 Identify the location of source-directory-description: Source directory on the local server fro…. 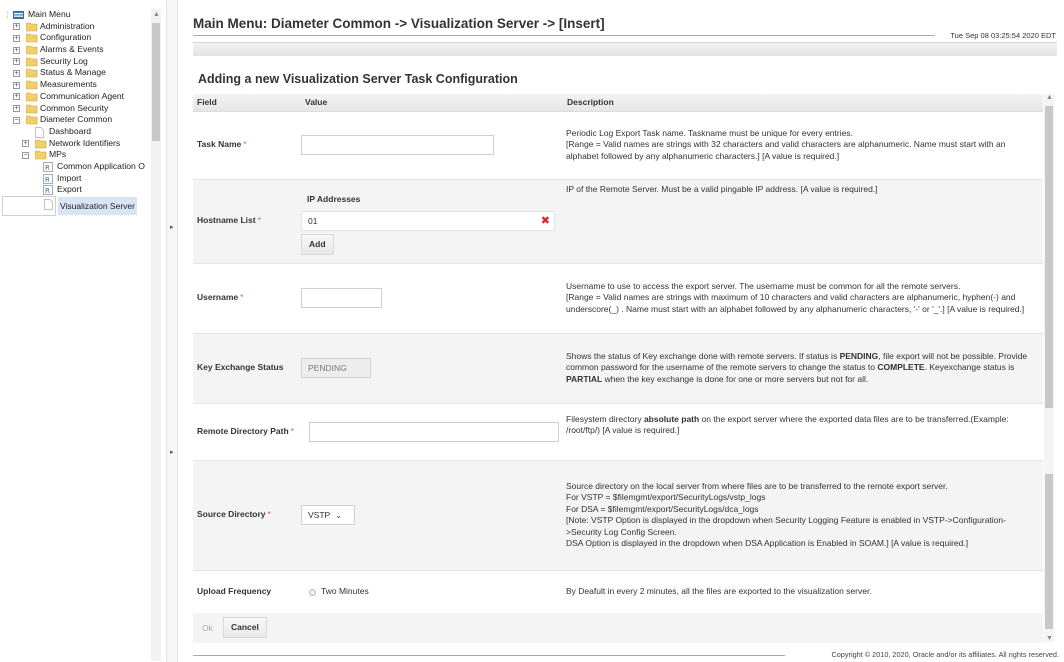
(803, 515).